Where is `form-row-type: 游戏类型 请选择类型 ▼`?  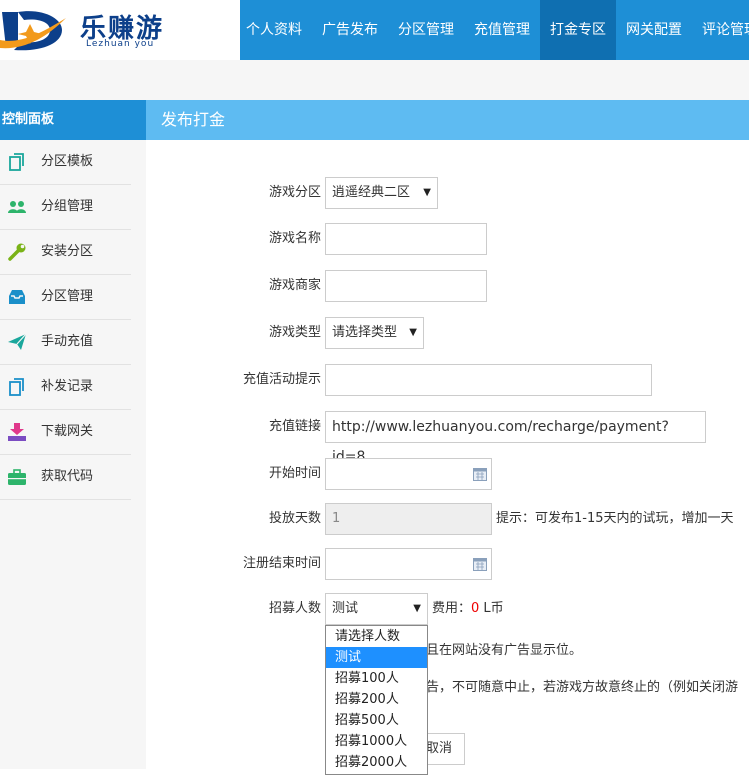 form-row-type: 游戏类型 请选择类型 ▼ is located at coordinates (447, 333).